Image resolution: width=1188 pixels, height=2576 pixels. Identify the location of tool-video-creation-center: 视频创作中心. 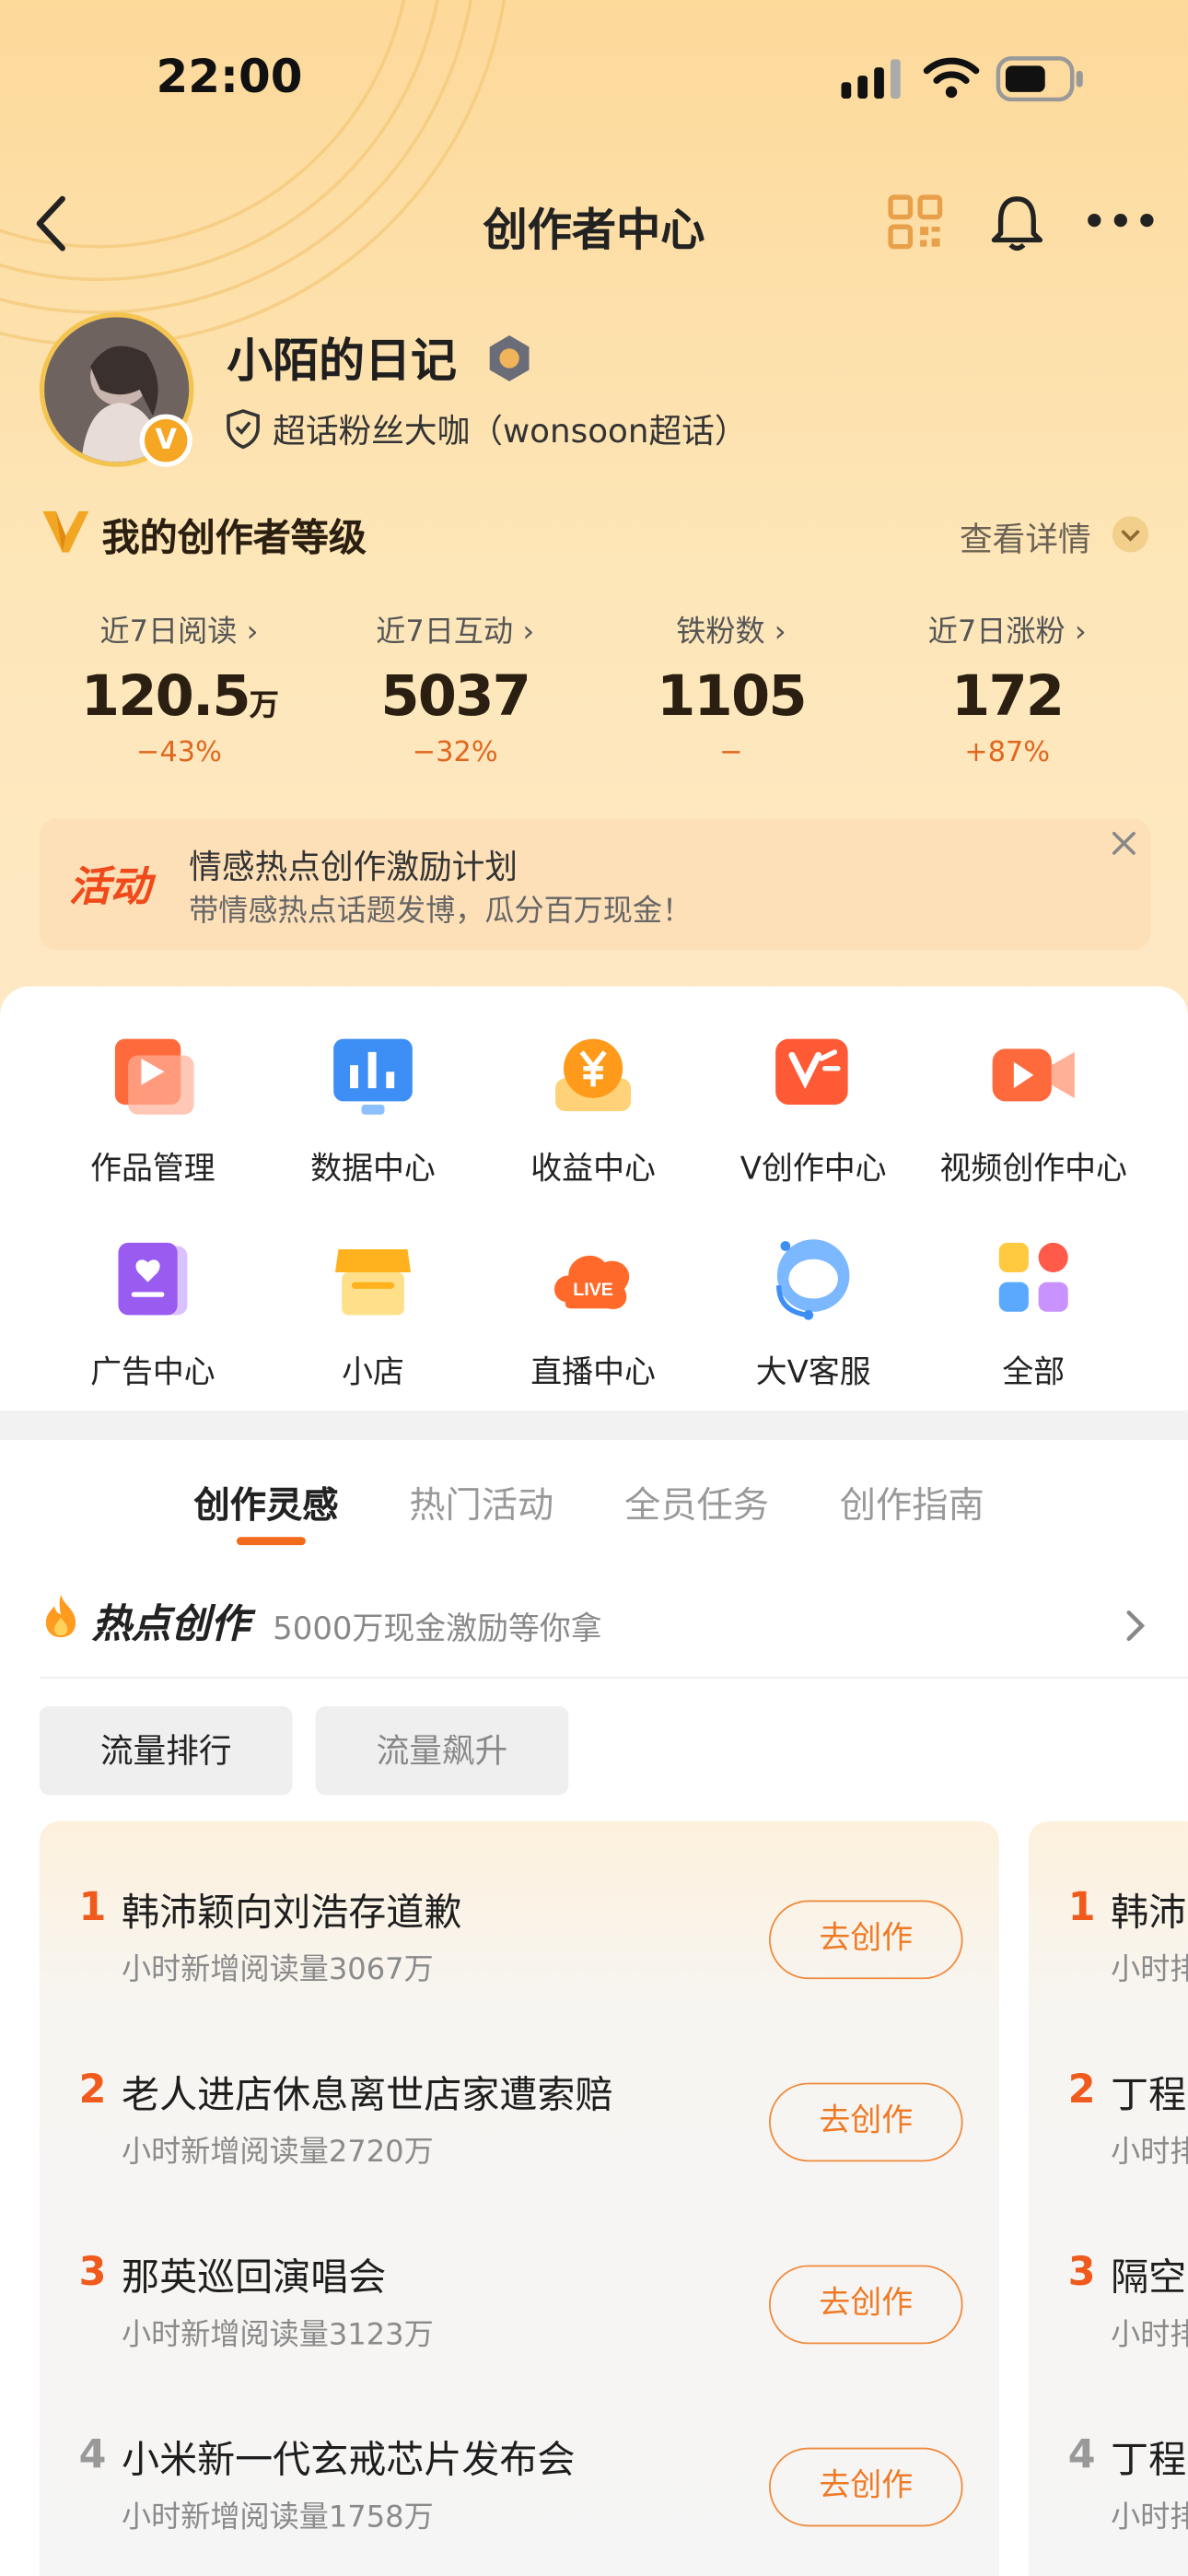
(1034, 1110).